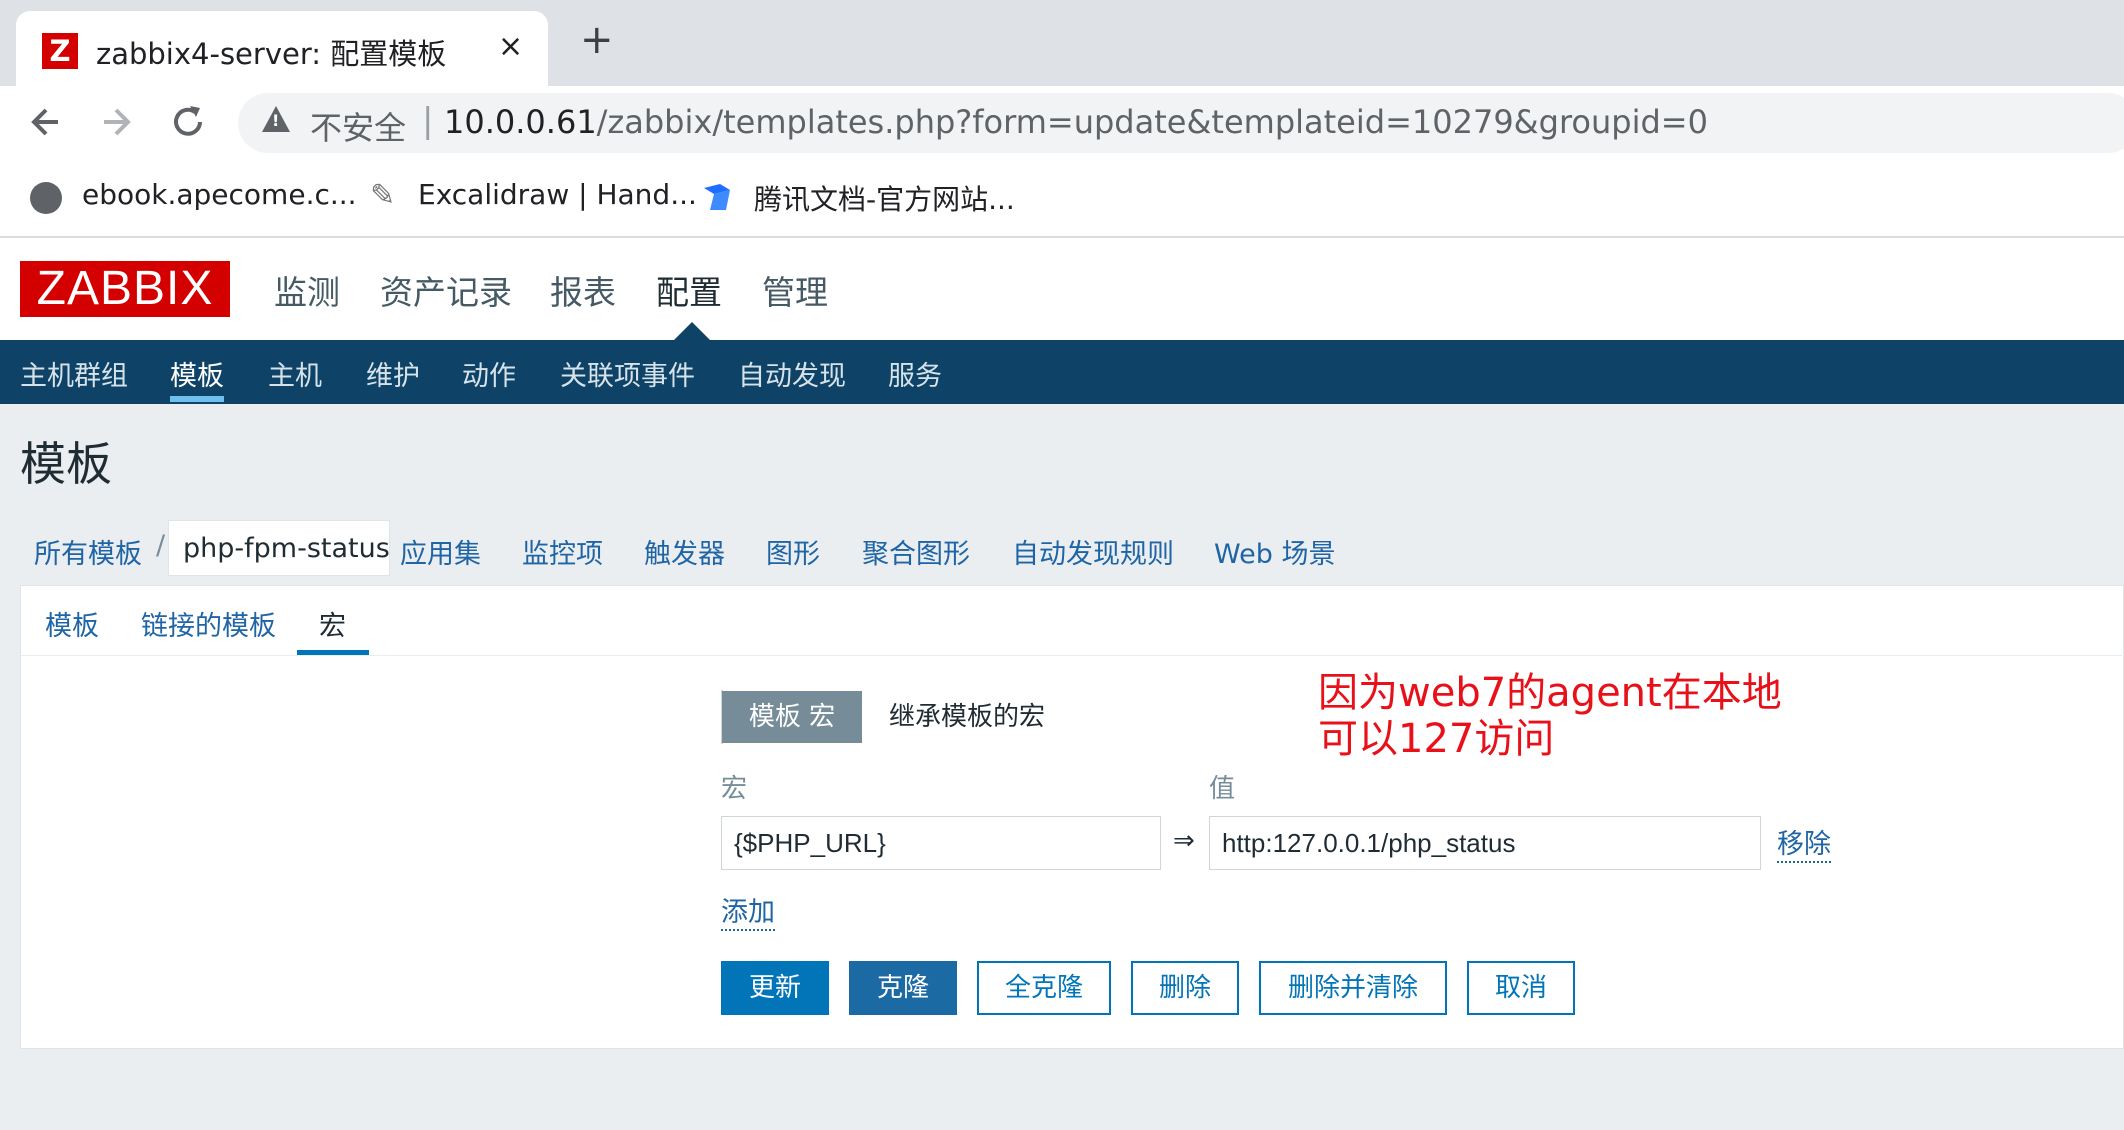 Image resolution: width=2124 pixels, height=1130 pixels. Describe the element at coordinates (271, 54) in the screenshot. I see `tab-title: zabbix4-server: 配置模板` at that location.